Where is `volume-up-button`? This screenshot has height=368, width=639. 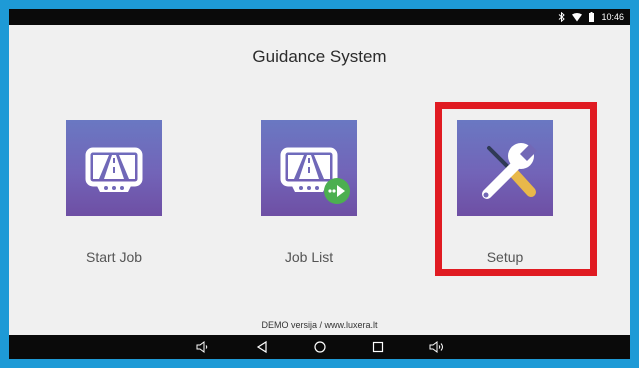
volume-up-button is located at coordinates (437, 347).